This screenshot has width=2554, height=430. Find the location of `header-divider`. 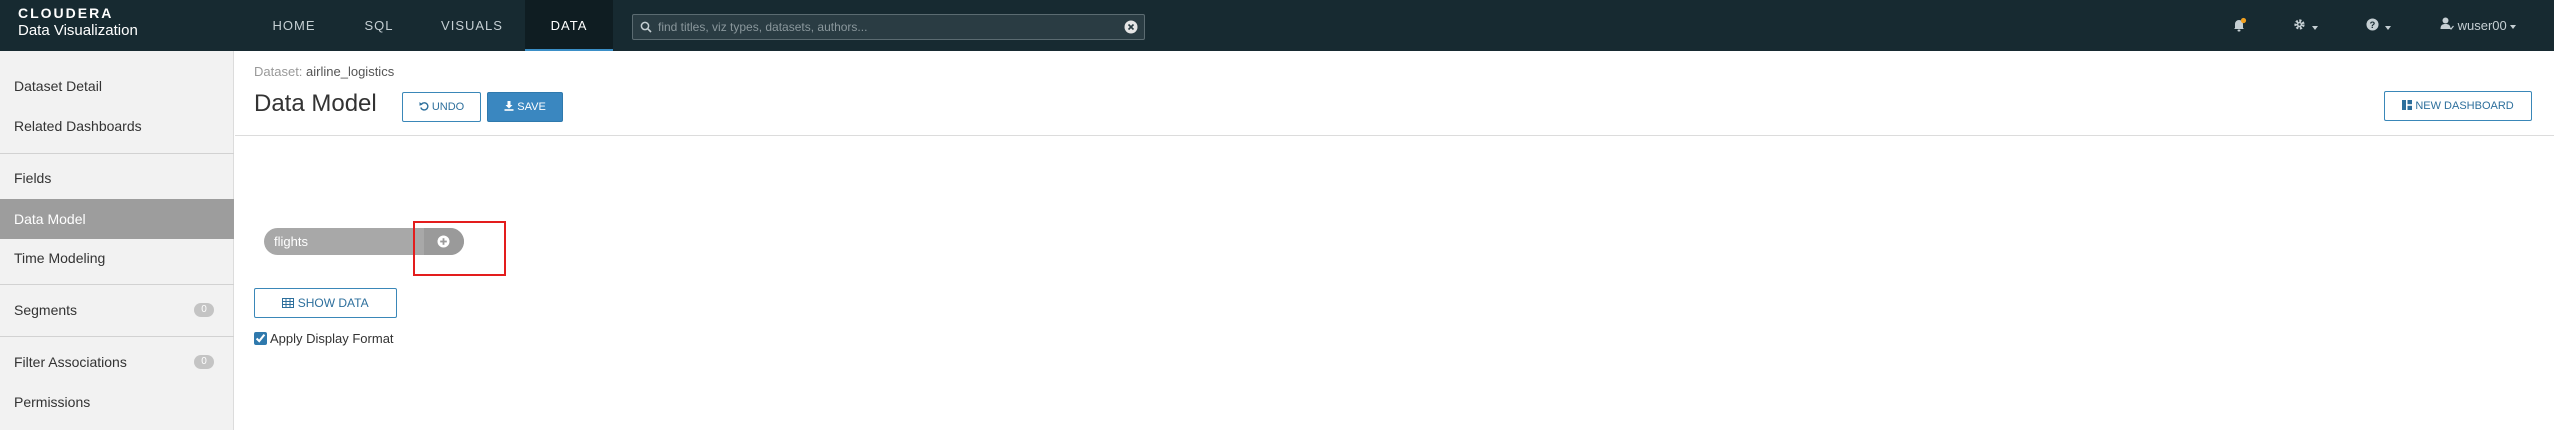

header-divider is located at coordinates (1394, 135).